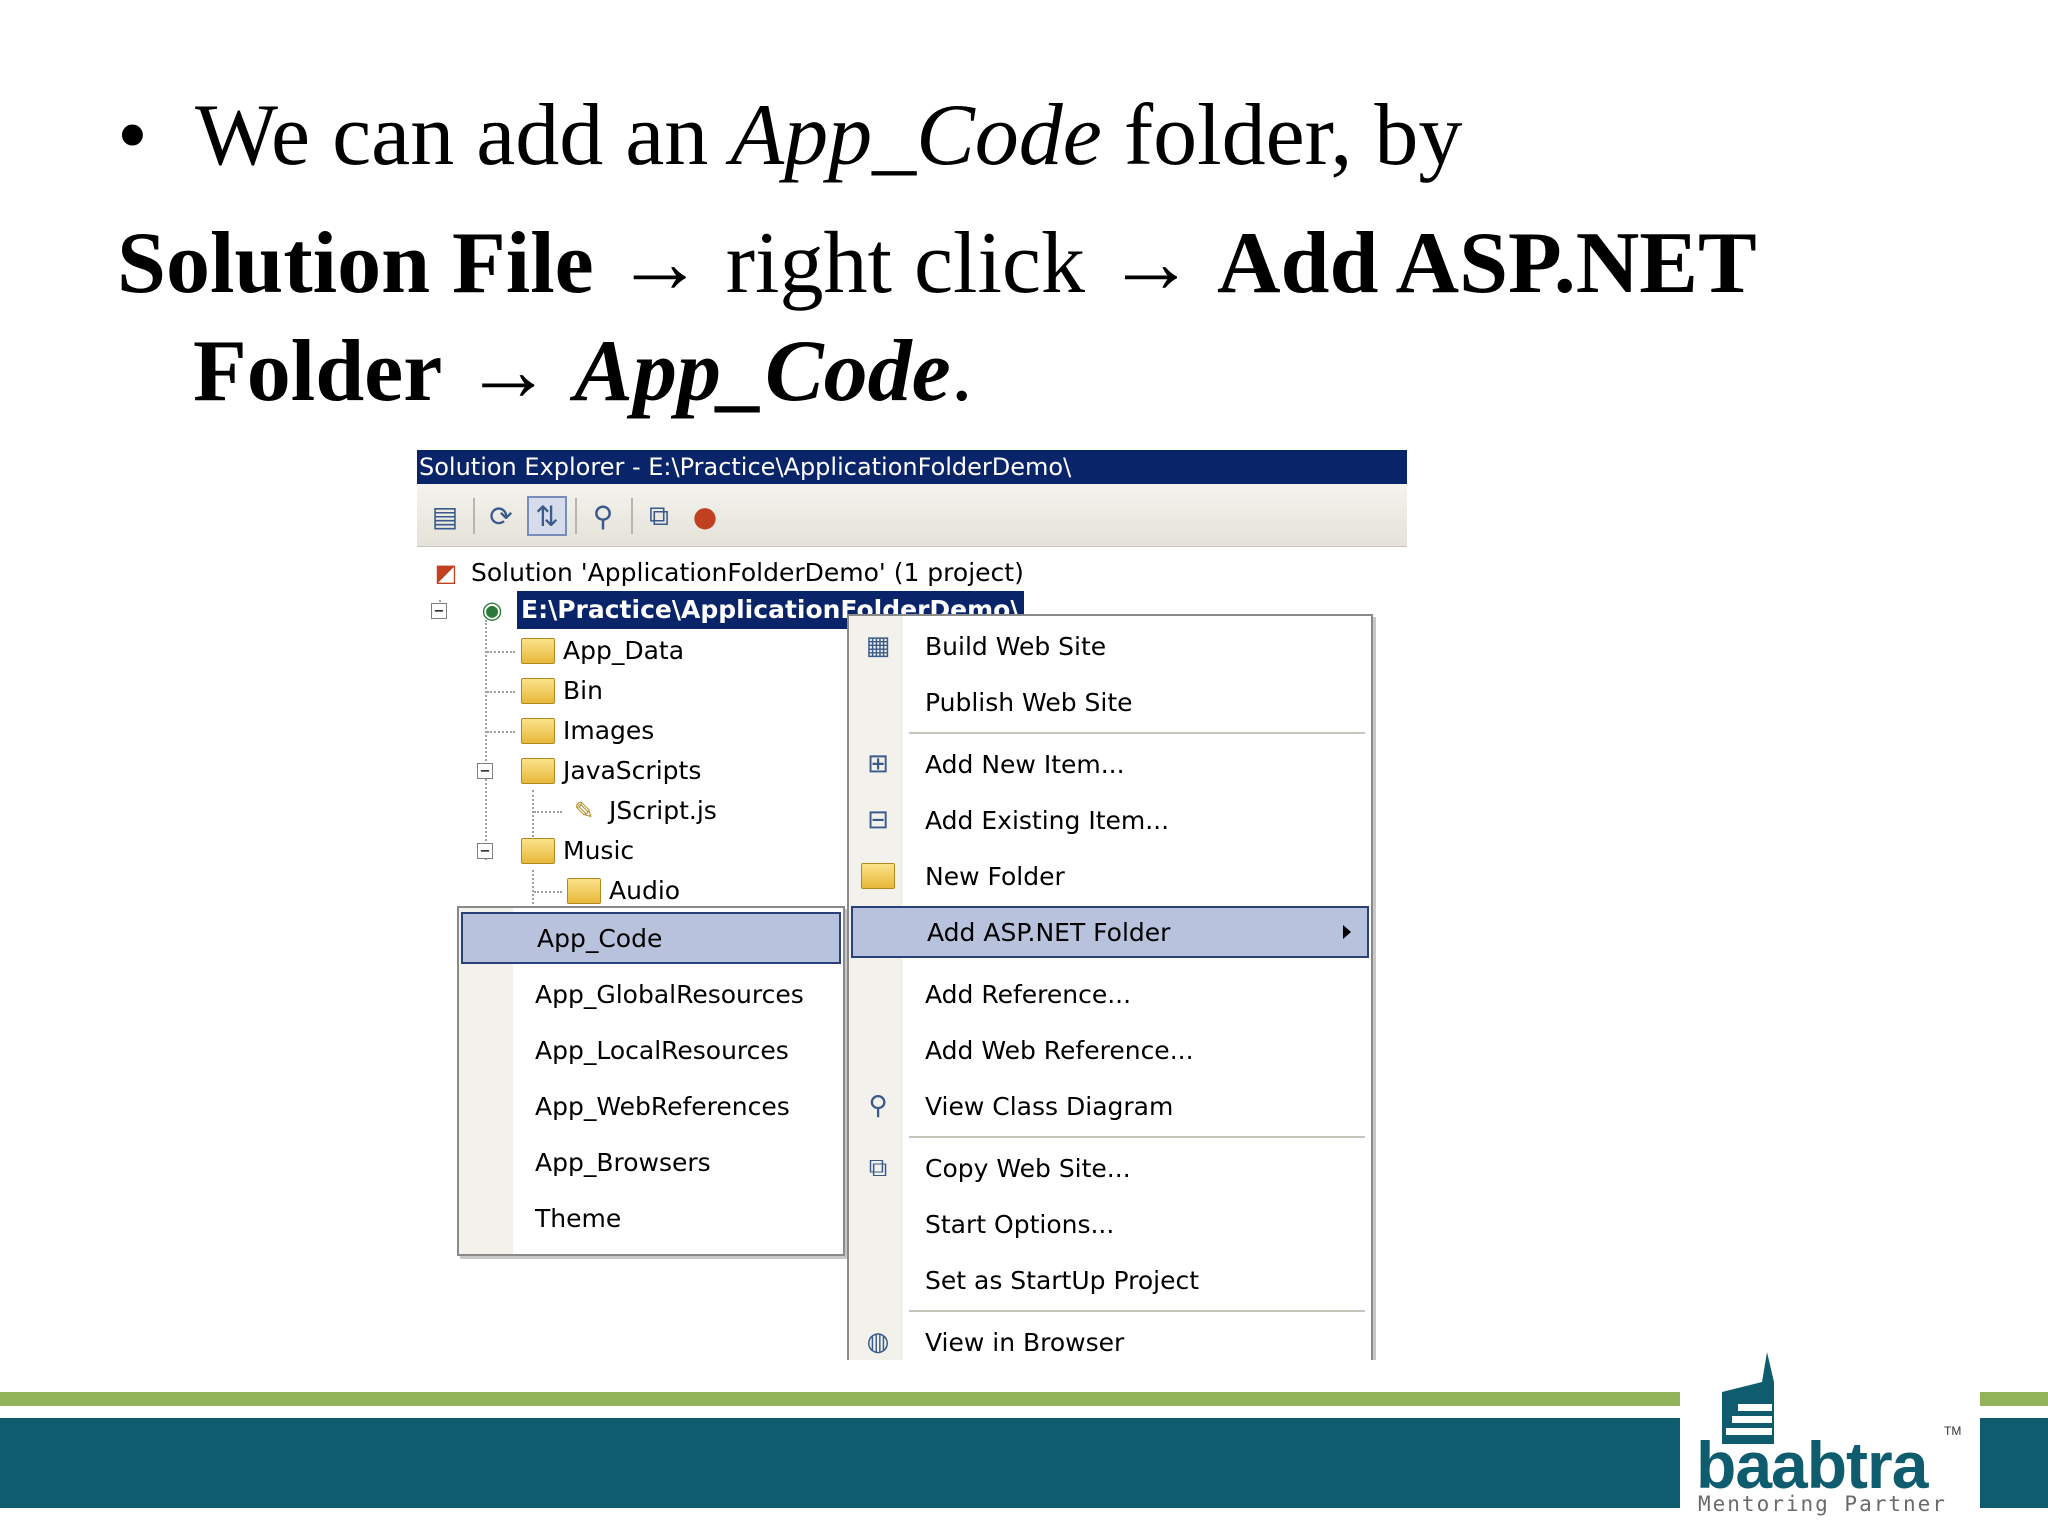 This screenshot has width=2048, height=1536. I want to click on tree-item-audio: Audio, so click(623, 891).